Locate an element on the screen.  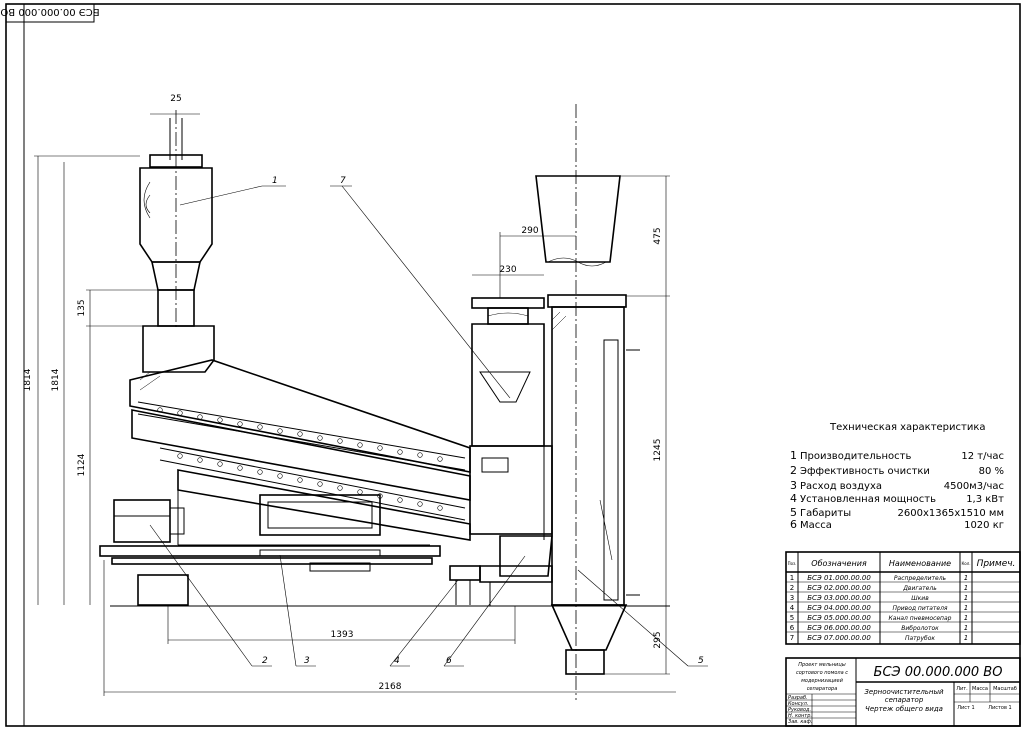
dim-25: 25 is located at coordinates (175, 99).